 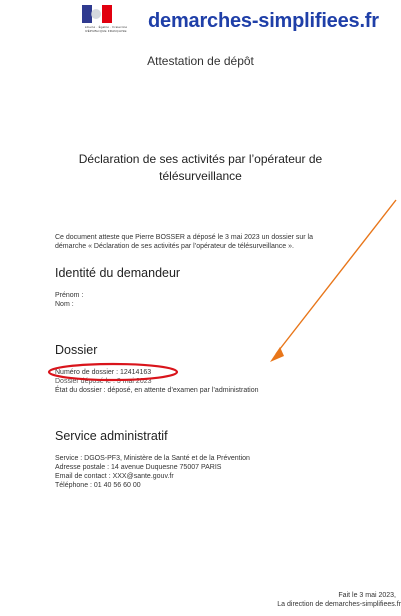 I want to click on orange-arrow, so click(x=336, y=277).